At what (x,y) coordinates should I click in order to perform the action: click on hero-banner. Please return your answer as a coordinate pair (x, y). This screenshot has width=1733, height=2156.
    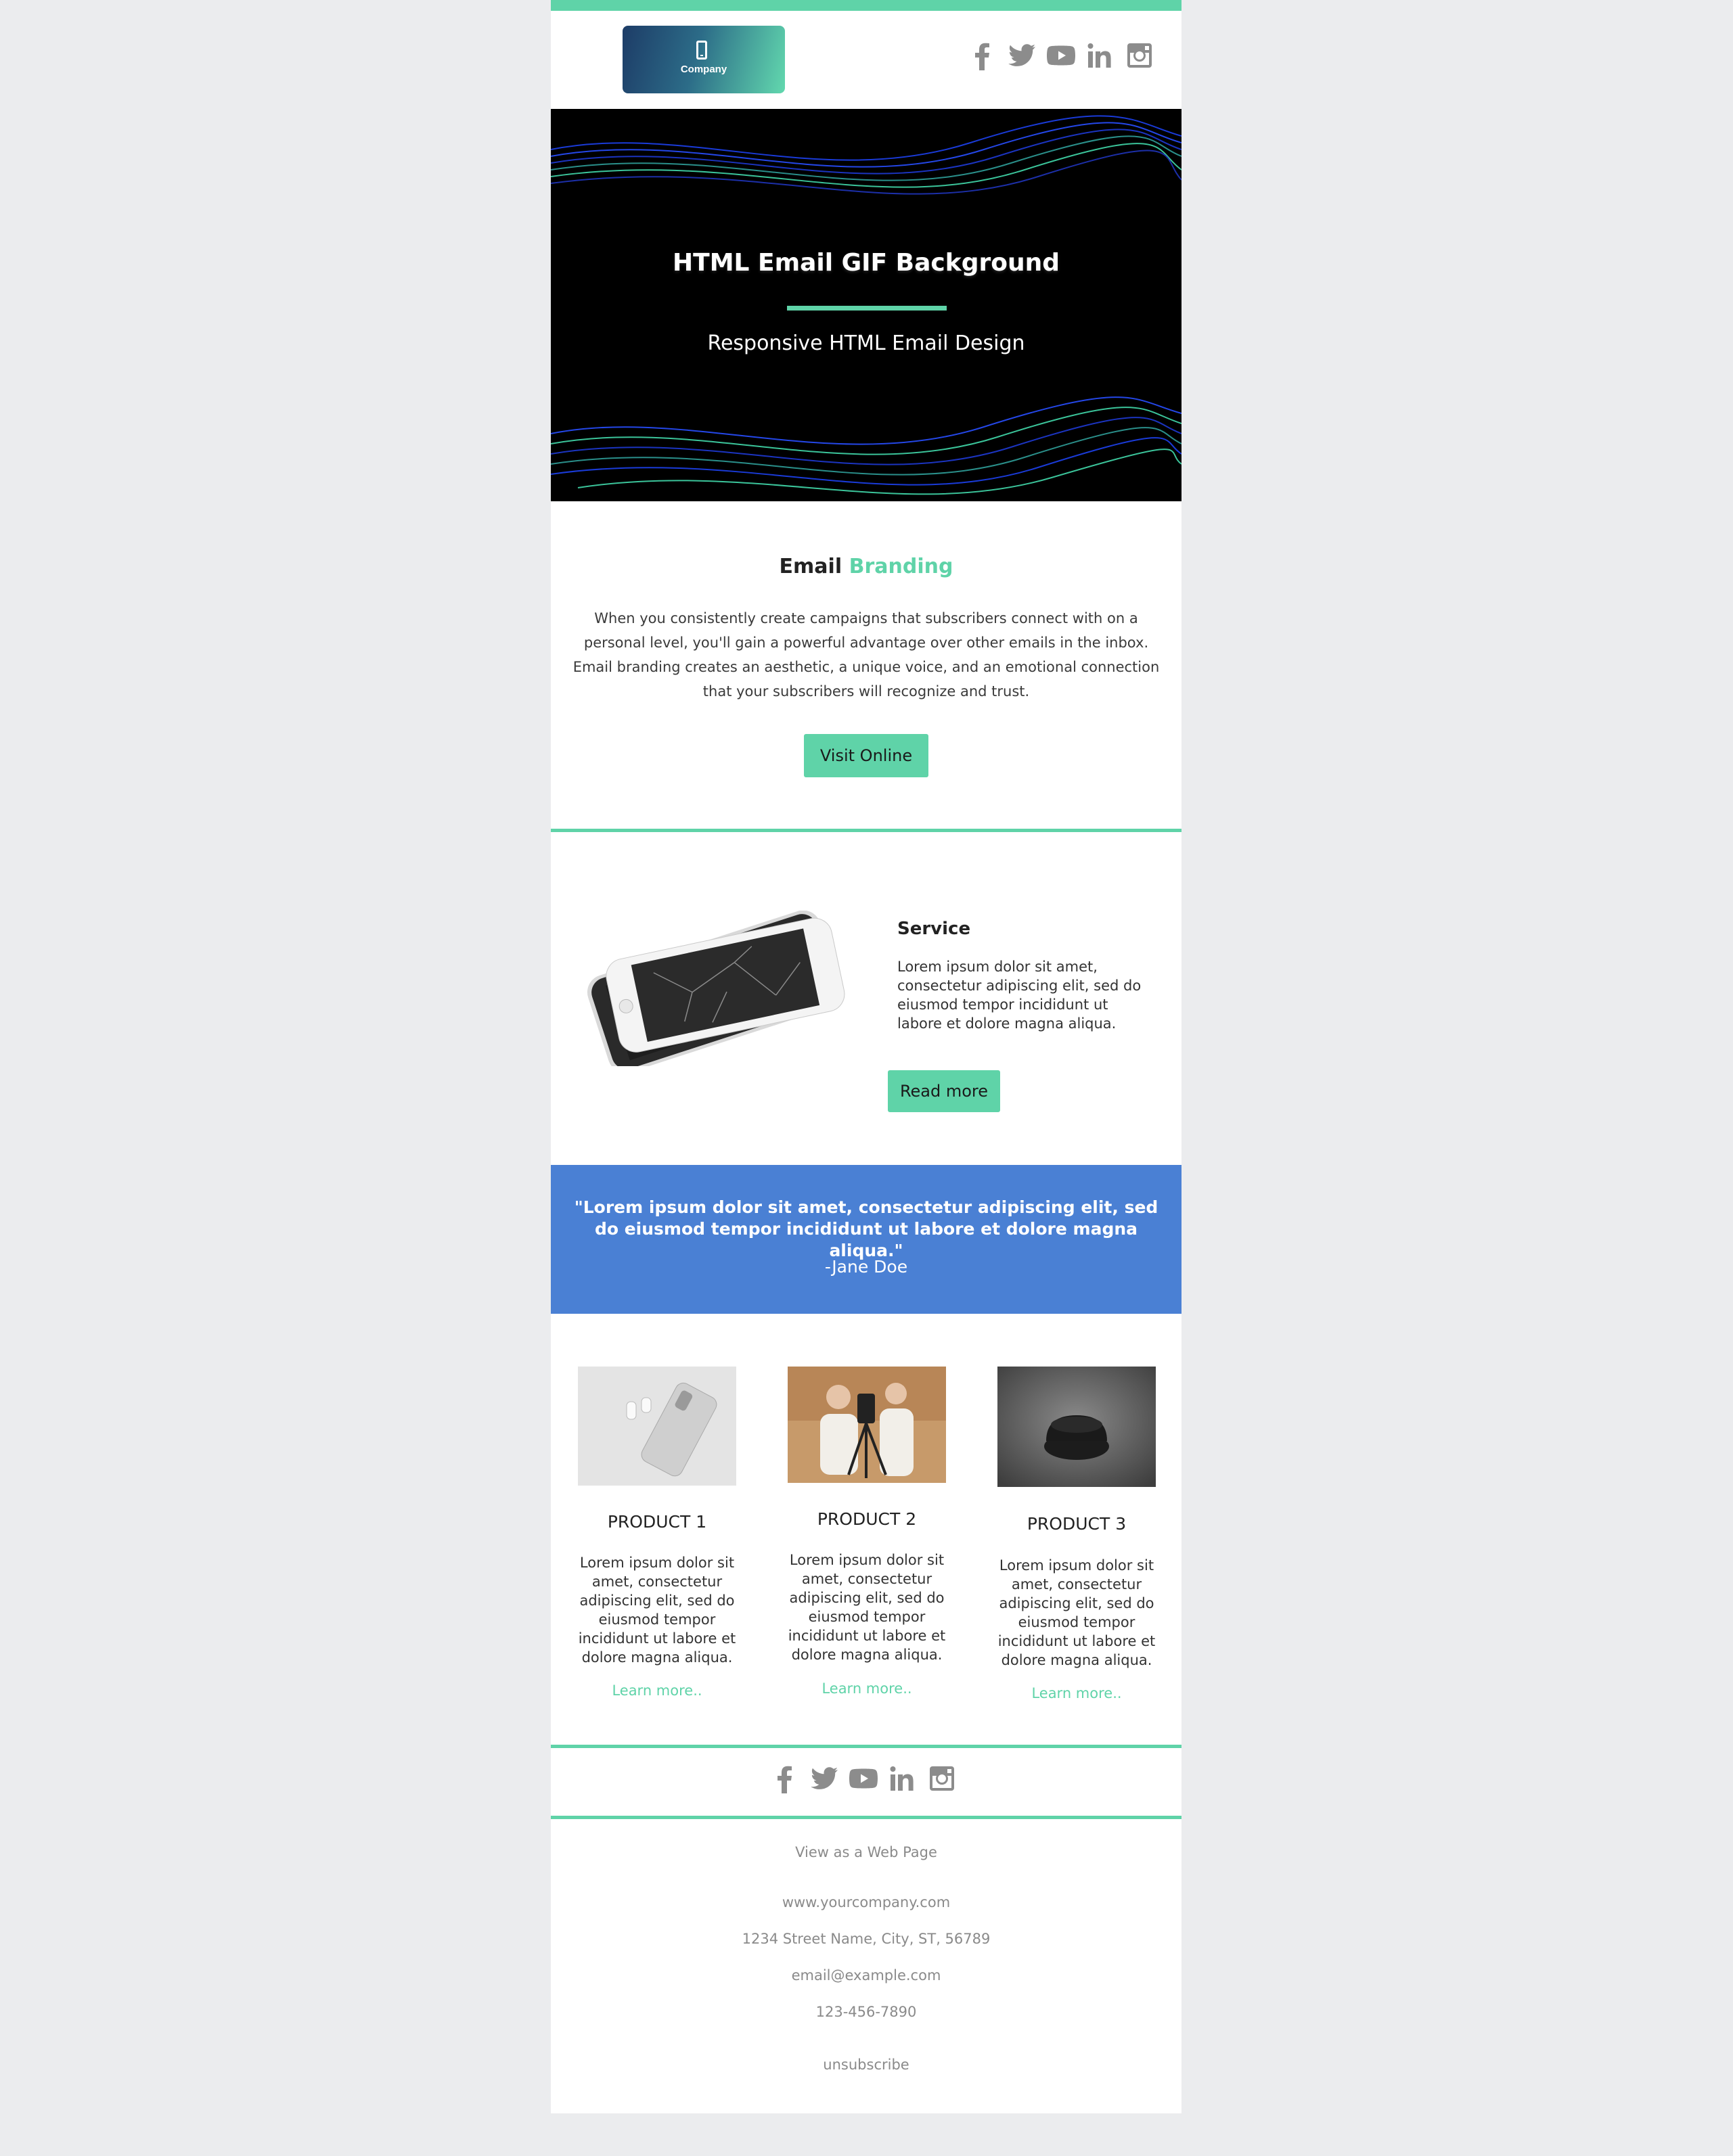
    Looking at the image, I should click on (866, 305).